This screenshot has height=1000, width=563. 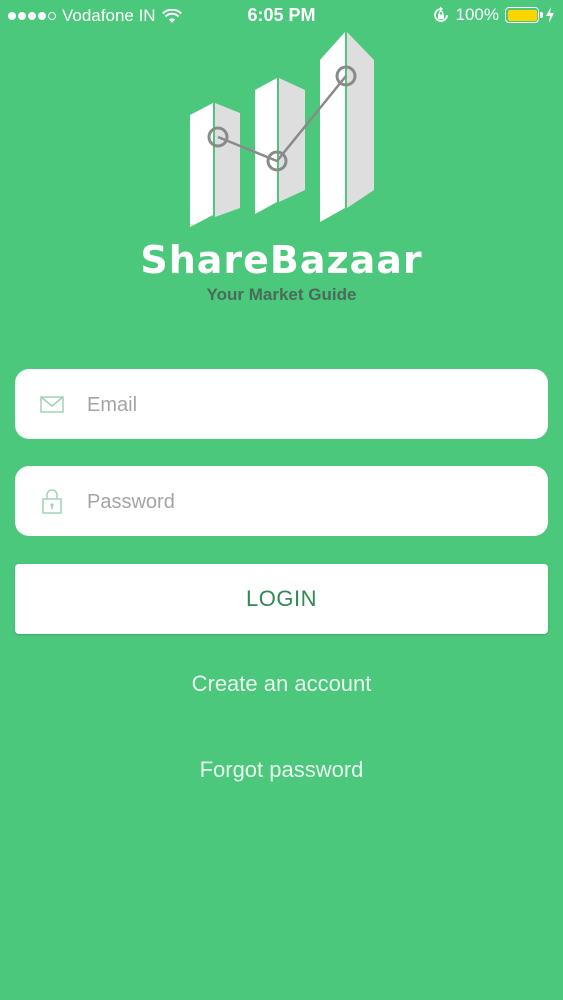 What do you see at coordinates (52, 404) in the screenshot?
I see `envelope-icon` at bounding box center [52, 404].